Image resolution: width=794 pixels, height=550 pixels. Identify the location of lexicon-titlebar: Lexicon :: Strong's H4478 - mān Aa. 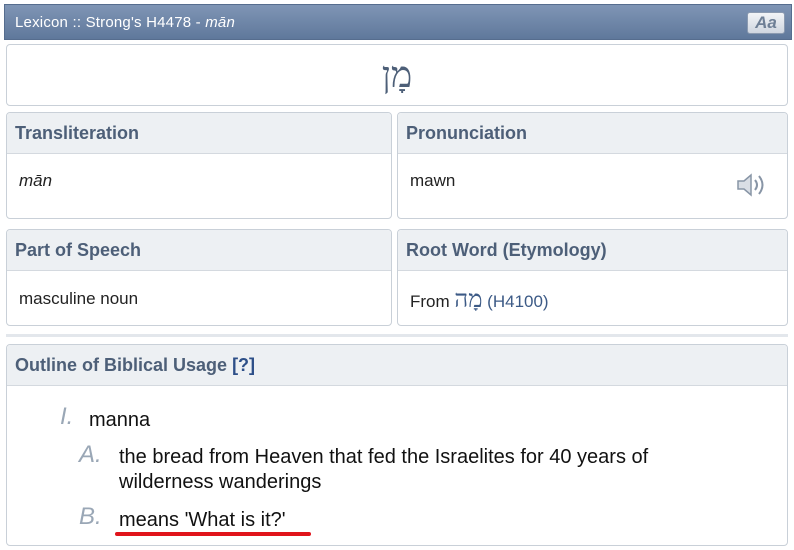
(398, 22).